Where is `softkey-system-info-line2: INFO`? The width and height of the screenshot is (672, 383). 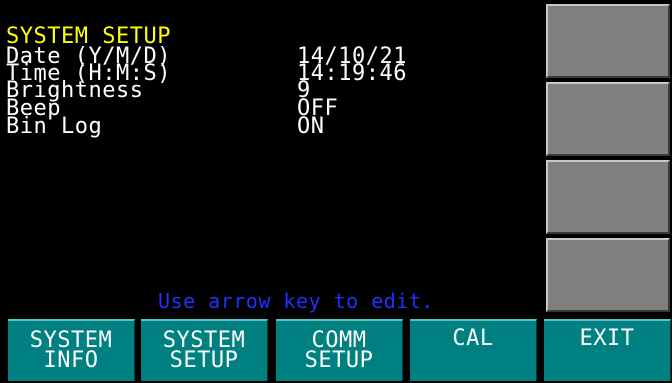
softkey-system-info-line2: INFO is located at coordinates (71, 360).